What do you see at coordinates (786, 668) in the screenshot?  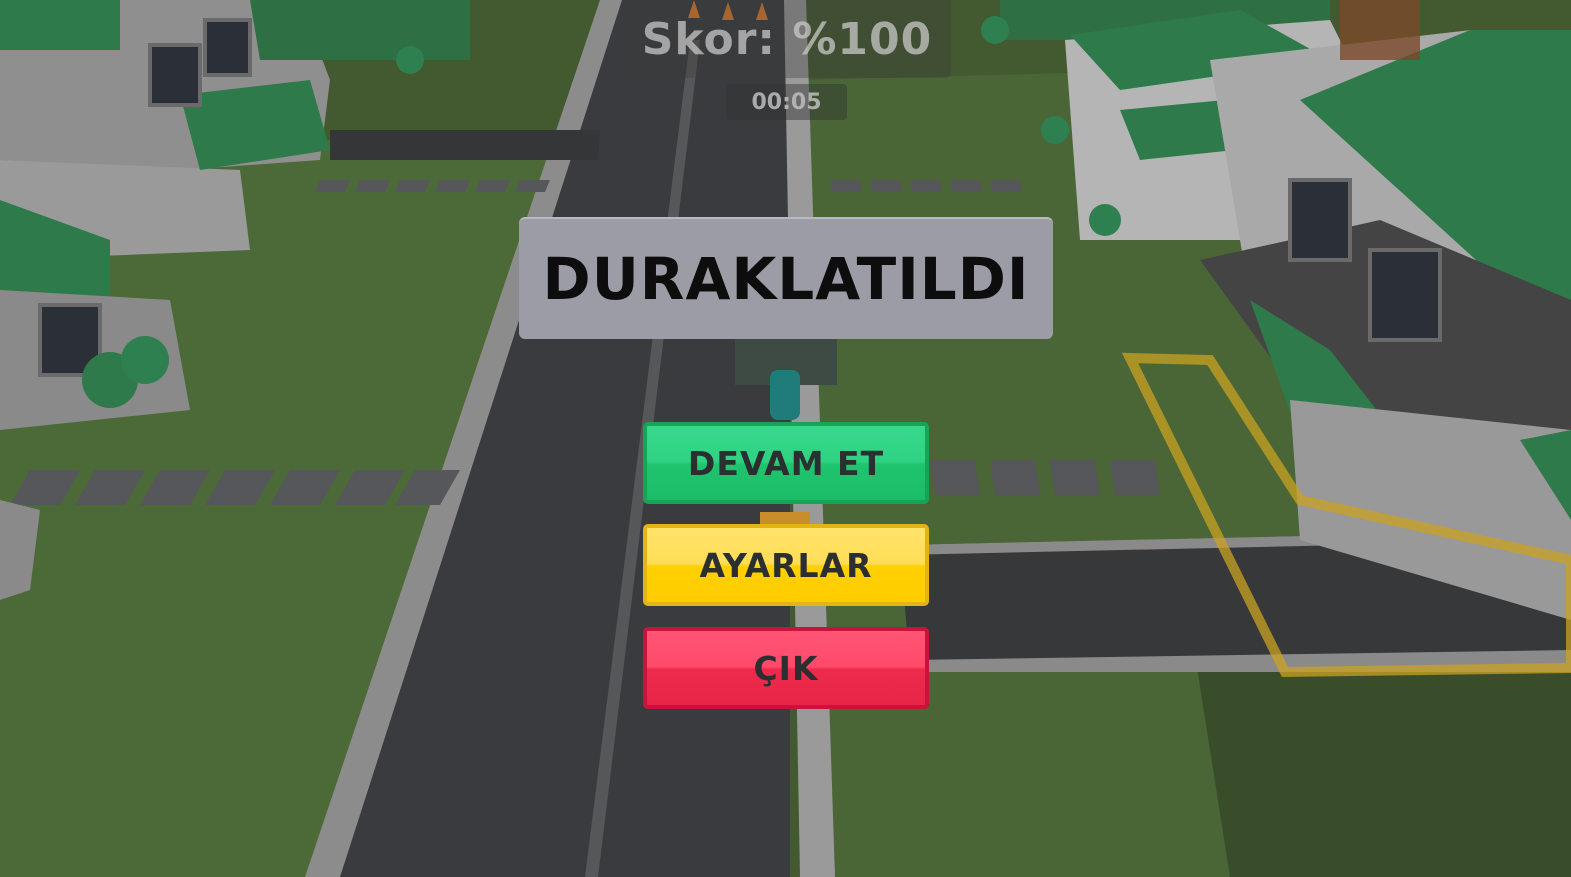 I see `quit-button: ÇIK` at bounding box center [786, 668].